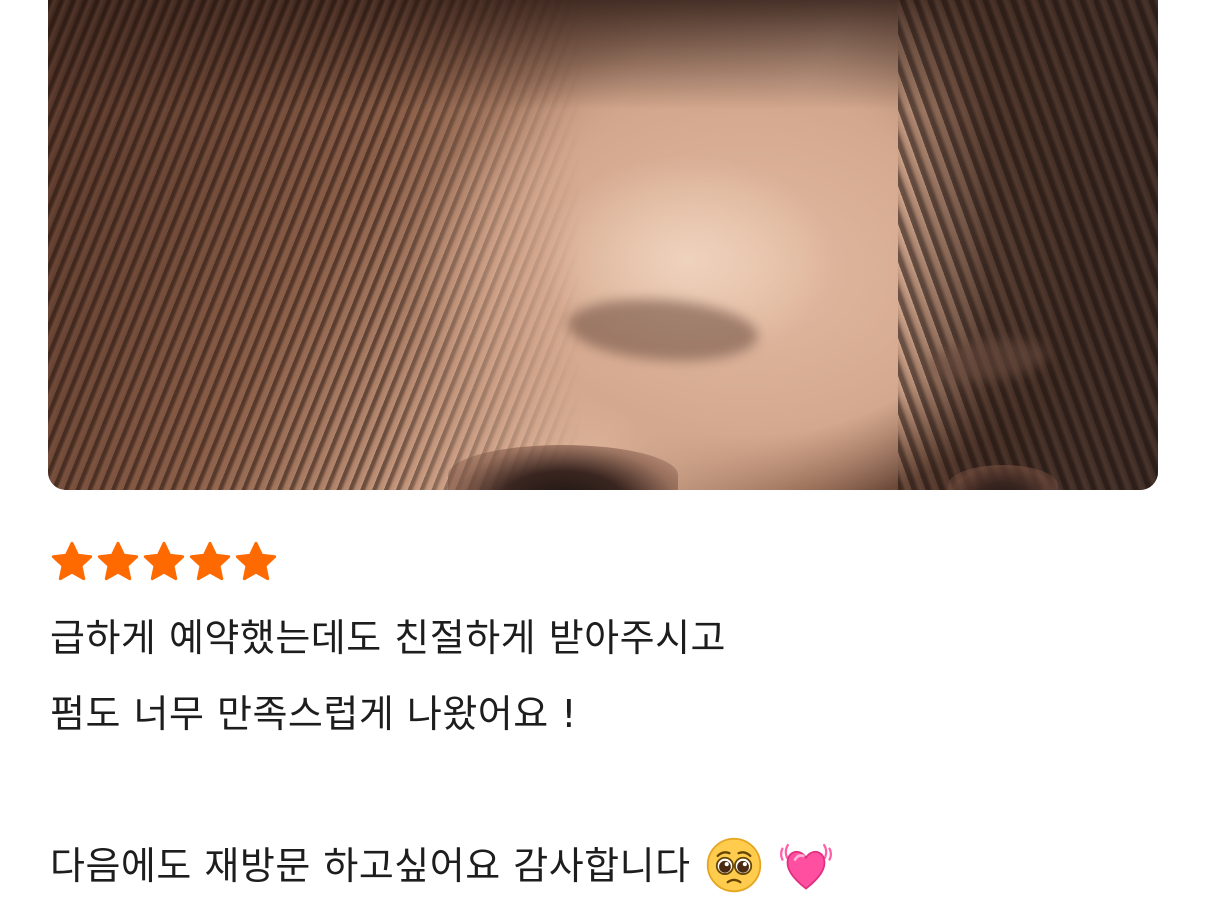  What do you see at coordinates (600, 790) in the screenshot?
I see `review-line-blank` at bounding box center [600, 790].